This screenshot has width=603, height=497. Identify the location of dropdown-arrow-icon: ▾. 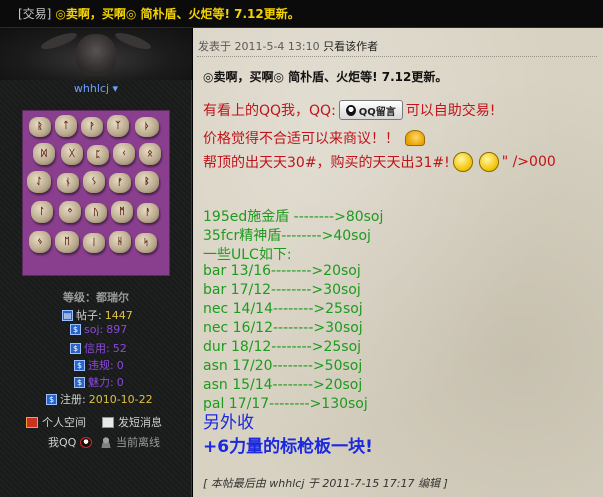
(116, 88).